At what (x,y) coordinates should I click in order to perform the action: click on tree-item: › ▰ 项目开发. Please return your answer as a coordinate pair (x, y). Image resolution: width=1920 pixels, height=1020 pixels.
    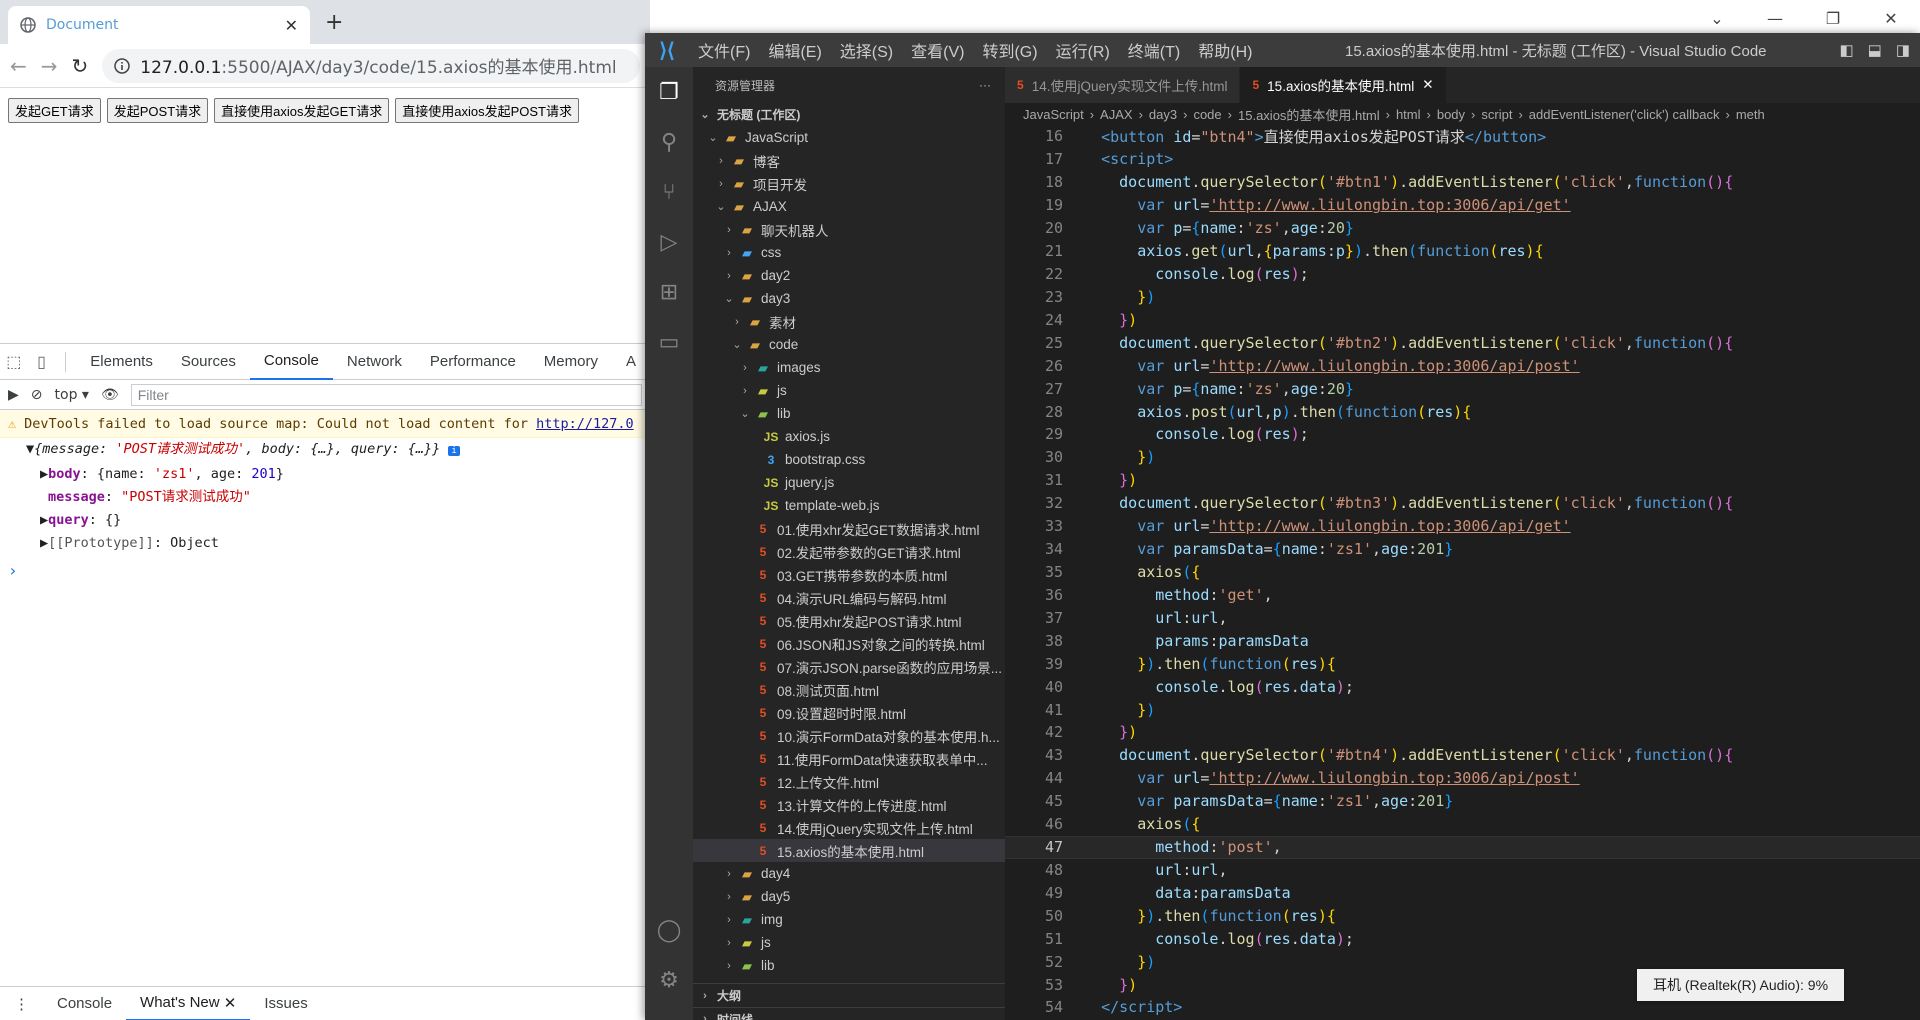
    Looking at the image, I should click on (849, 183).